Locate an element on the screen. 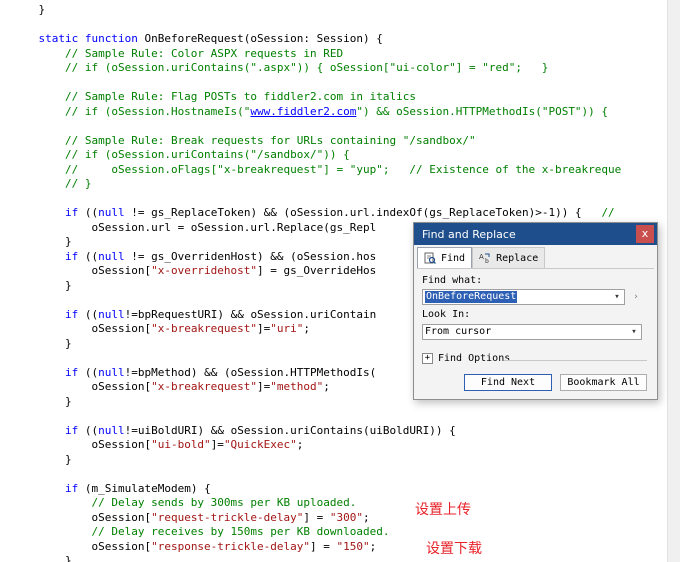 This screenshot has width=680, height=562. code-link: www.fiddler2.com is located at coordinates (303, 111).